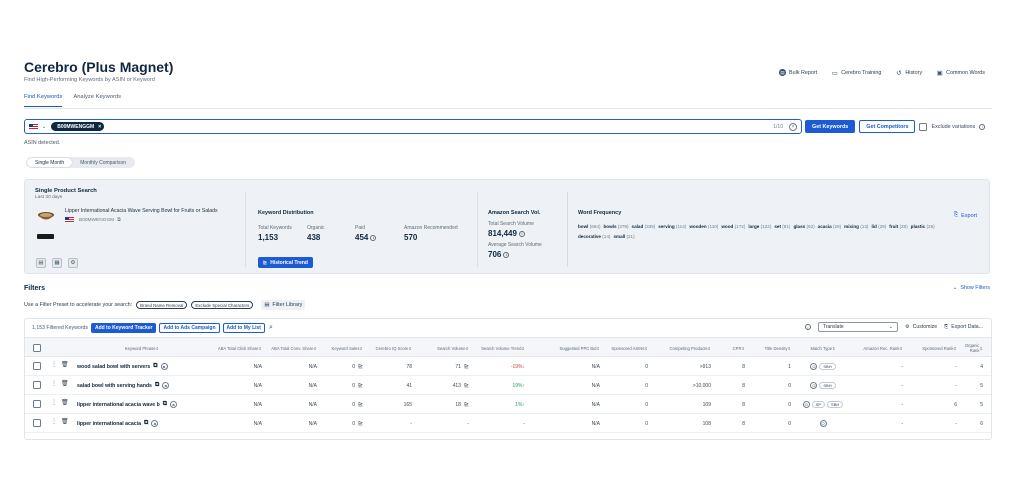 Image resolution: width=1024 pixels, height=497 pixels. Describe the element at coordinates (271, 328) in the screenshot. I see `search-icon: ⌕` at that location.